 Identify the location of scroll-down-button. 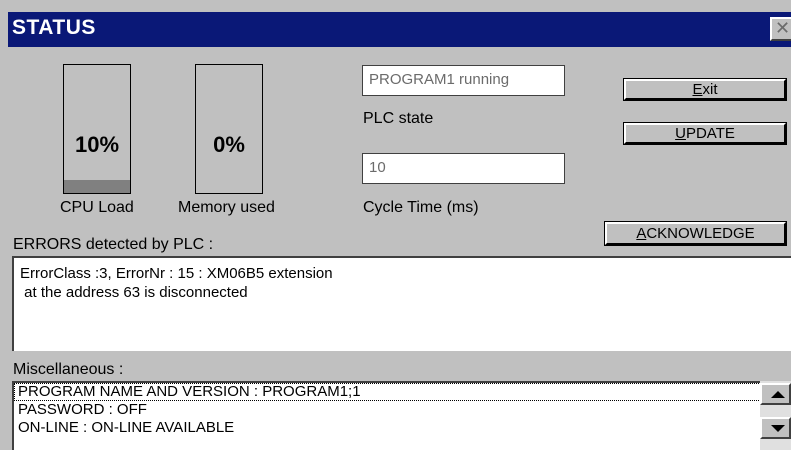
(775, 428).